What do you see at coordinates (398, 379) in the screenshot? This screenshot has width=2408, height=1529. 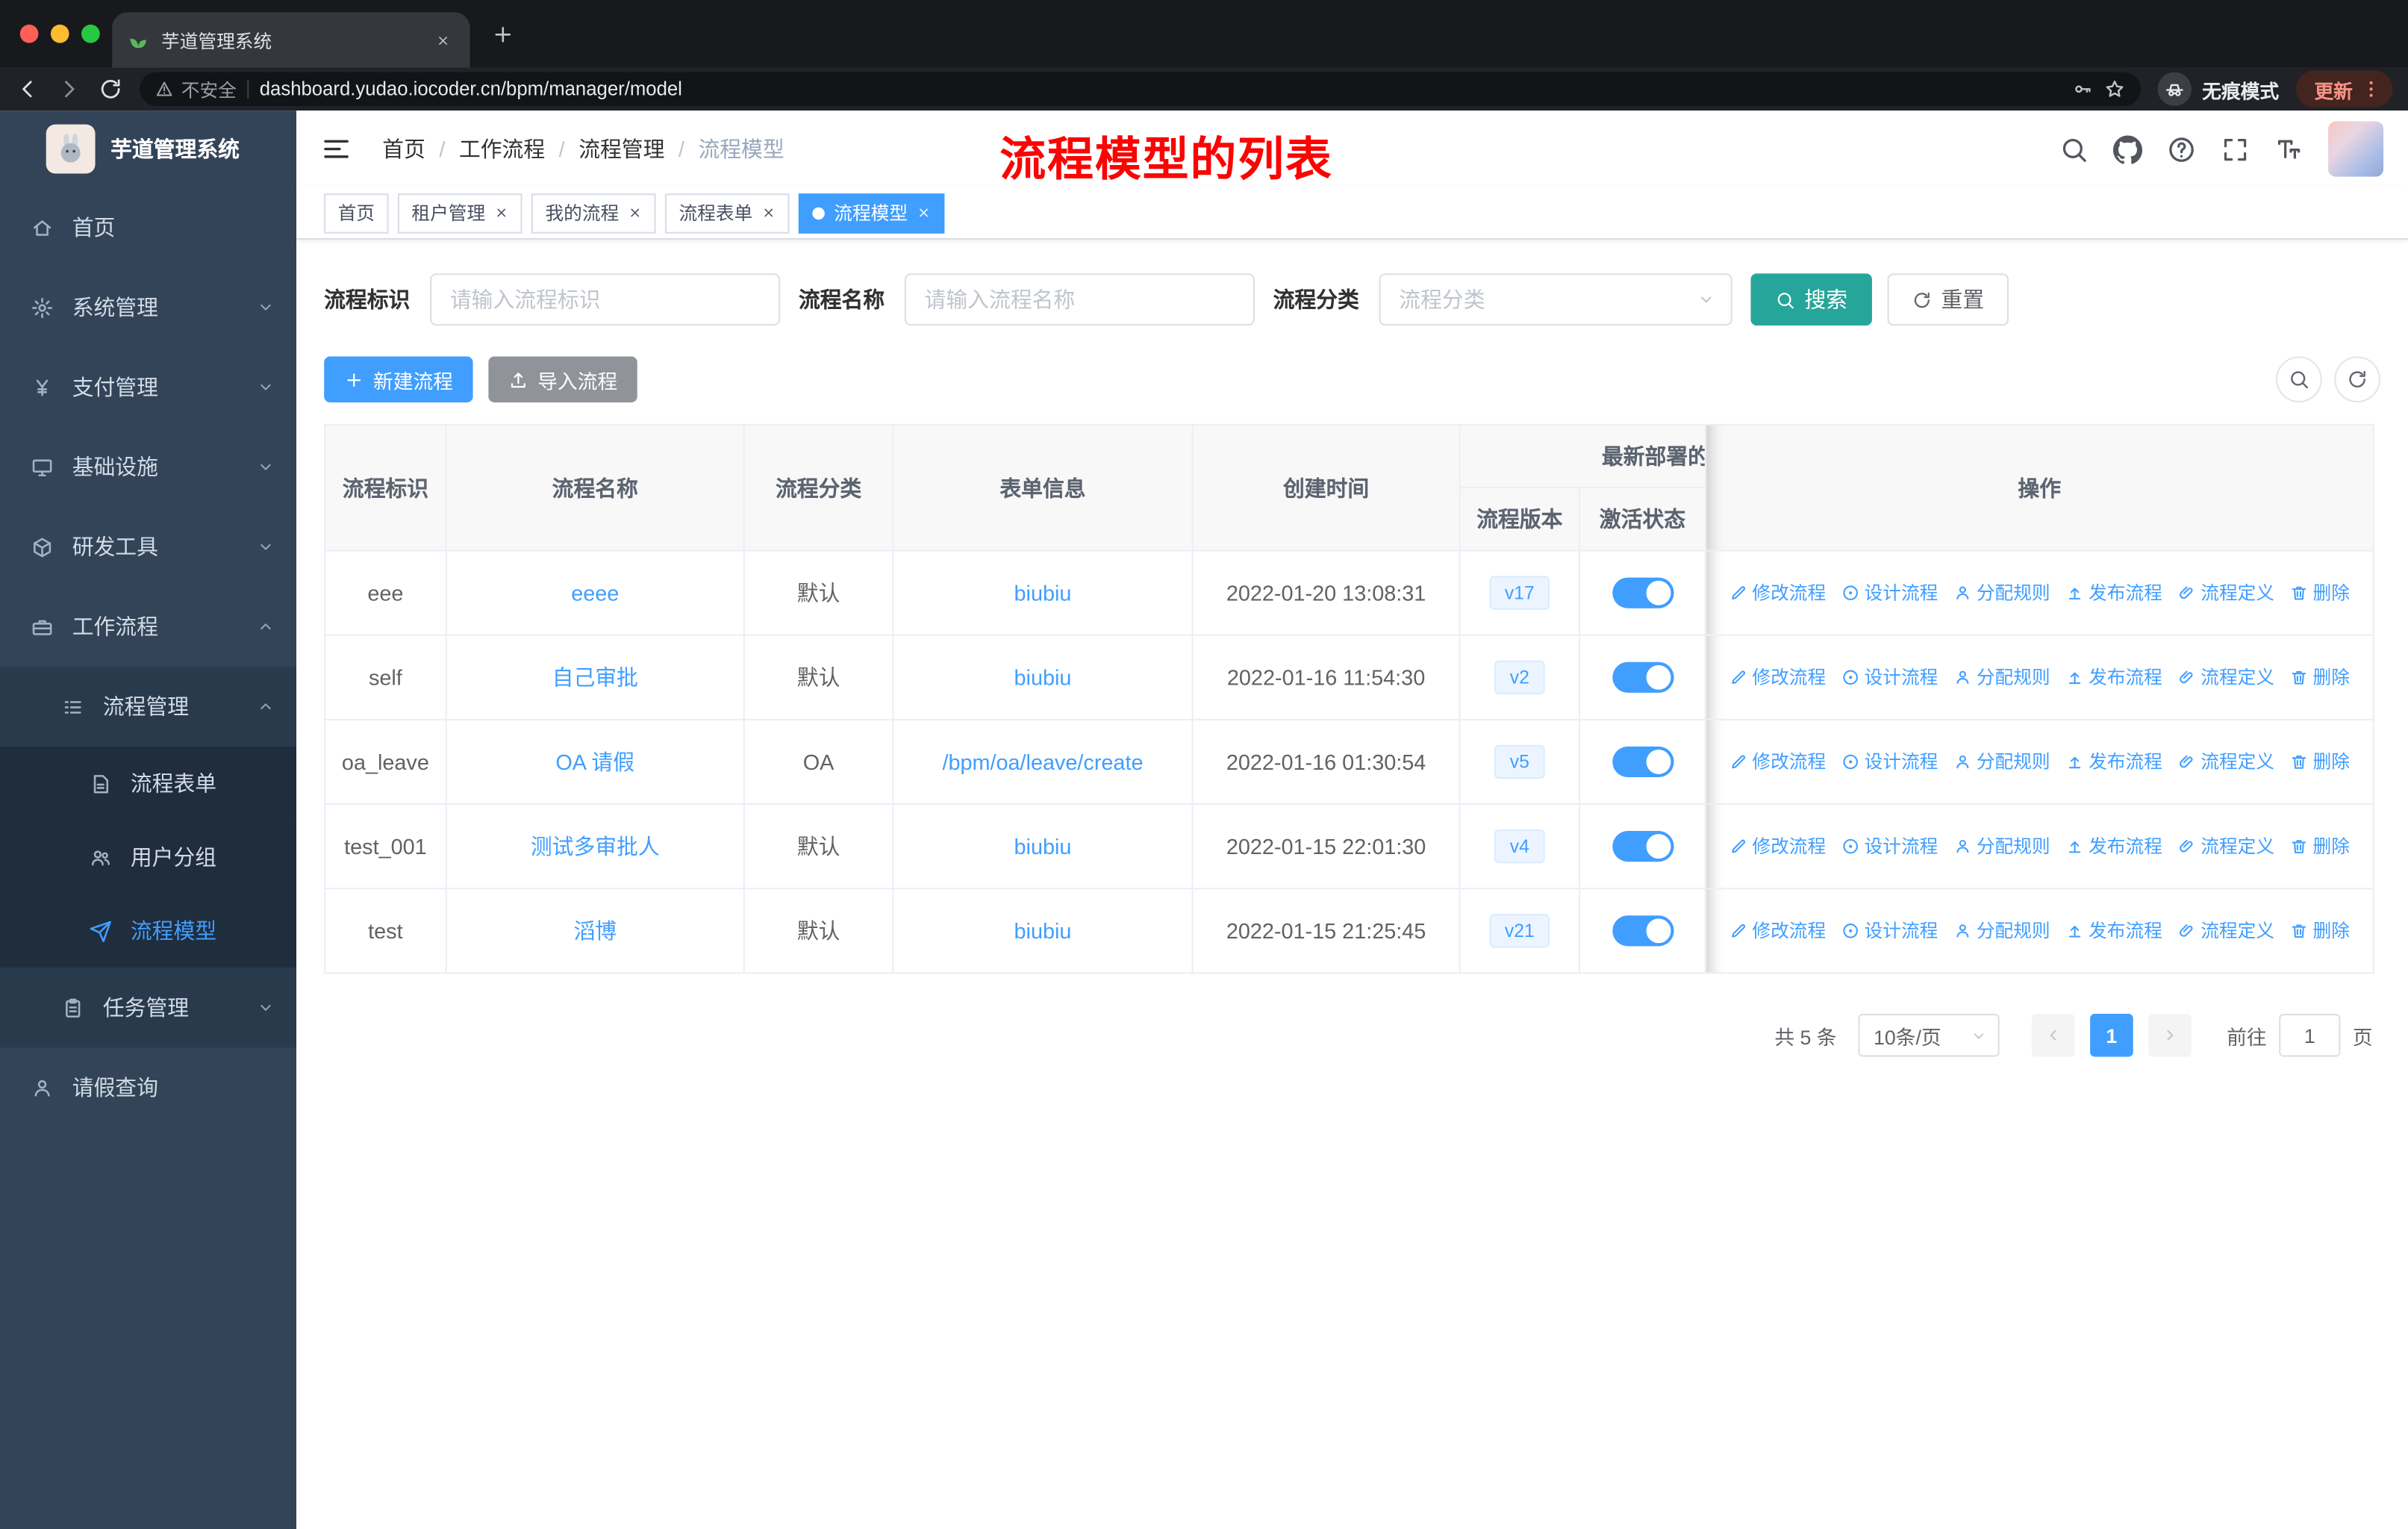 I see `create-process-button: 新建流程` at bounding box center [398, 379].